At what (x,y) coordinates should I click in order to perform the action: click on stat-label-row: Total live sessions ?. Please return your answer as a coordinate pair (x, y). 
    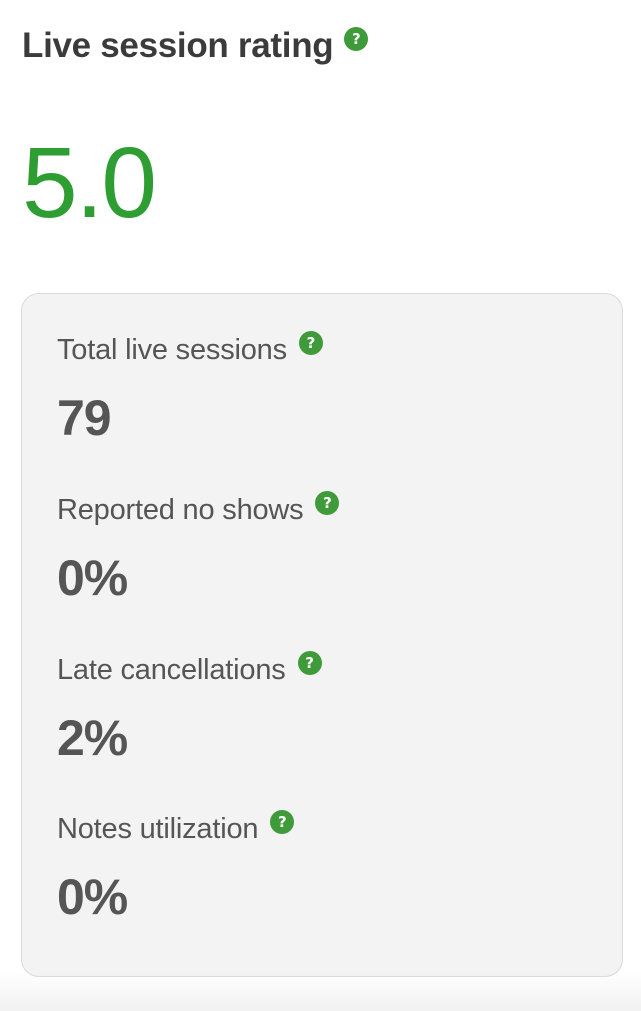
    Looking at the image, I should click on (190, 349).